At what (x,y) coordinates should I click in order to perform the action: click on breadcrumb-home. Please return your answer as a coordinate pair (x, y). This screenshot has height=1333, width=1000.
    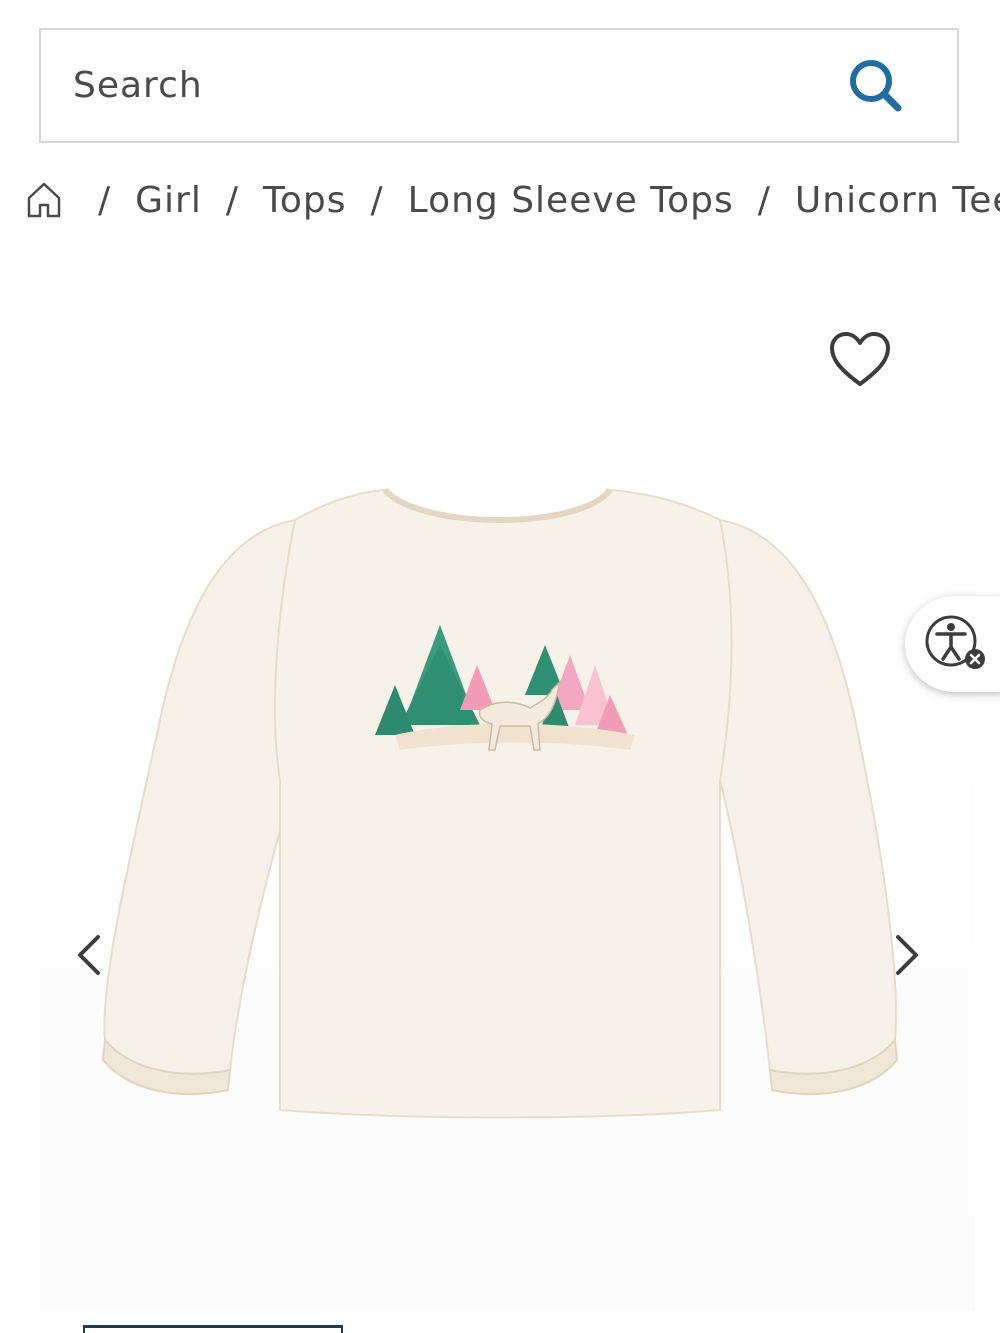
    Looking at the image, I should click on (44, 200).